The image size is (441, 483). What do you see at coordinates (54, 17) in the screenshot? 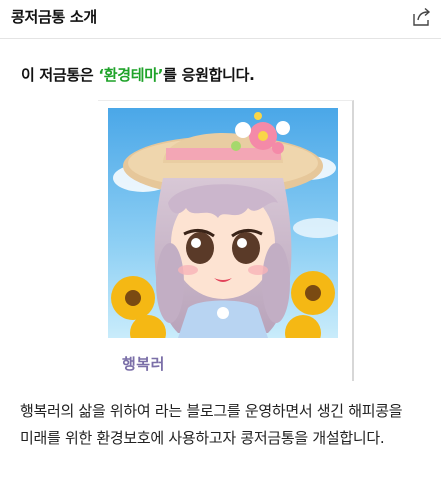
I see `page-title: 콩저금통 소개` at bounding box center [54, 17].